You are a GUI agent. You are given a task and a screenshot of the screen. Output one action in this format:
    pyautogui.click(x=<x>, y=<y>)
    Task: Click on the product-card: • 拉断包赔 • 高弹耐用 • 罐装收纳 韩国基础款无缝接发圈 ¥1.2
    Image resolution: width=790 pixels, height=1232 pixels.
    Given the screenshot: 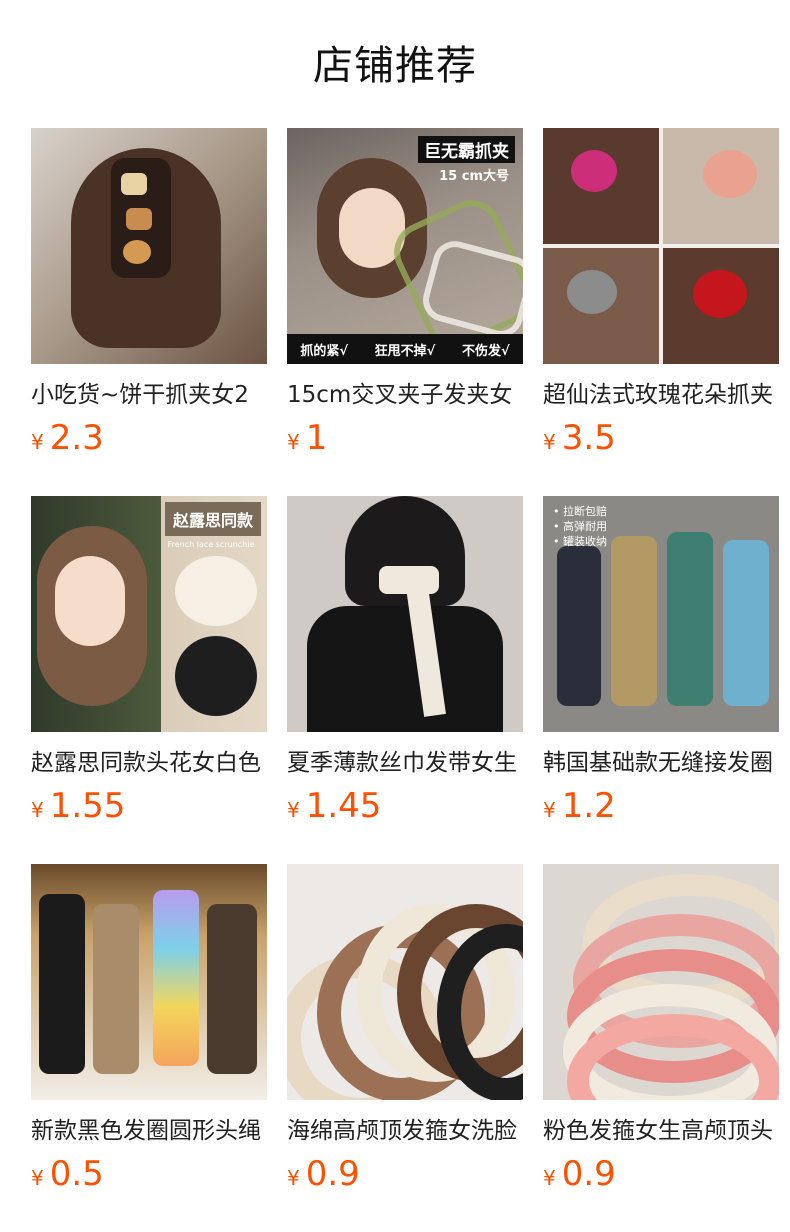 What is the action you would take?
    pyautogui.click(x=661, y=664)
    